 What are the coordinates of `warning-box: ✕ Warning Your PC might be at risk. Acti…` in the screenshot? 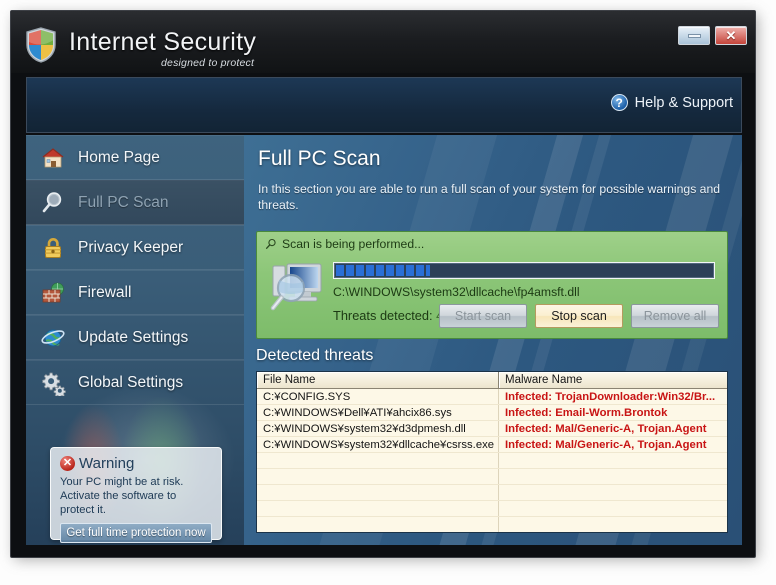 It's located at (136, 495).